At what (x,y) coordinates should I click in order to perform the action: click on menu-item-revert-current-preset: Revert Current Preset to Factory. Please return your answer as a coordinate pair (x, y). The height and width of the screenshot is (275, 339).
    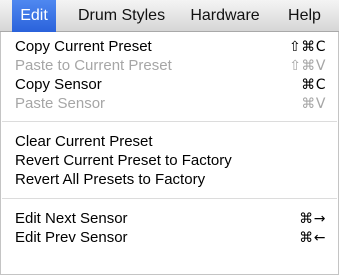
    Looking at the image, I should click on (169, 161).